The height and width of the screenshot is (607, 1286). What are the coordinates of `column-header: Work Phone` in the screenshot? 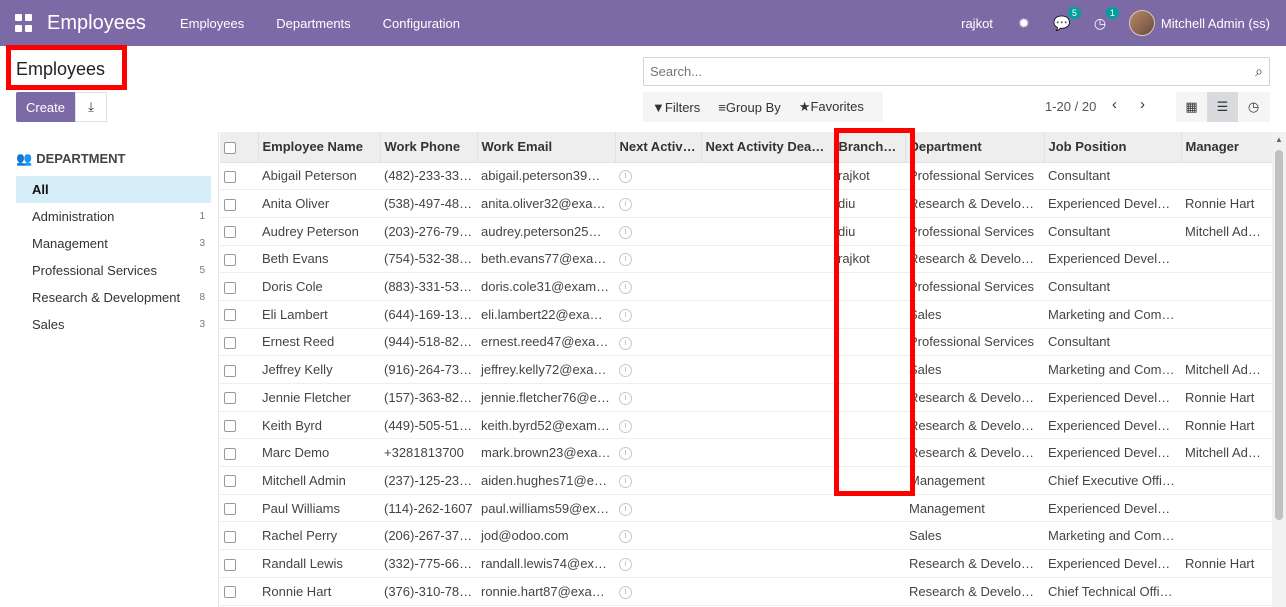 It's located at (429, 147).